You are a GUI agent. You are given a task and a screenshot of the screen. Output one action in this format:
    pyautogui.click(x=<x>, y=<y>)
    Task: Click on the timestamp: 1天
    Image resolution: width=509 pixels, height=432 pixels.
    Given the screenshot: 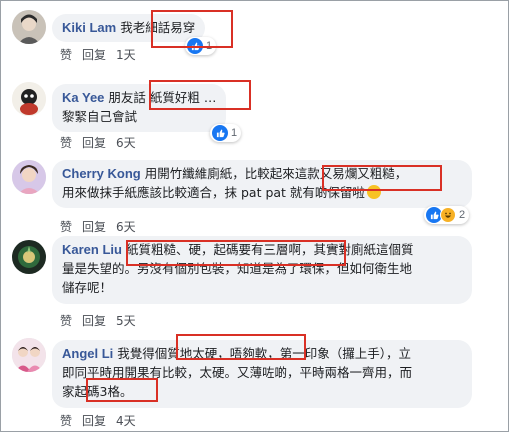 What is the action you would take?
    pyautogui.click(x=126, y=55)
    